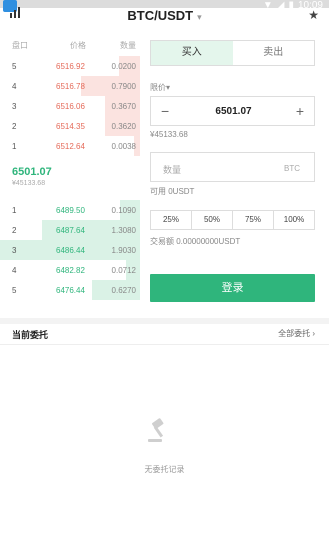 The height and width of the screenshot is (550, 329). I want to click on bid-row: 5 6476.44 0.6270, so click(70, 290).